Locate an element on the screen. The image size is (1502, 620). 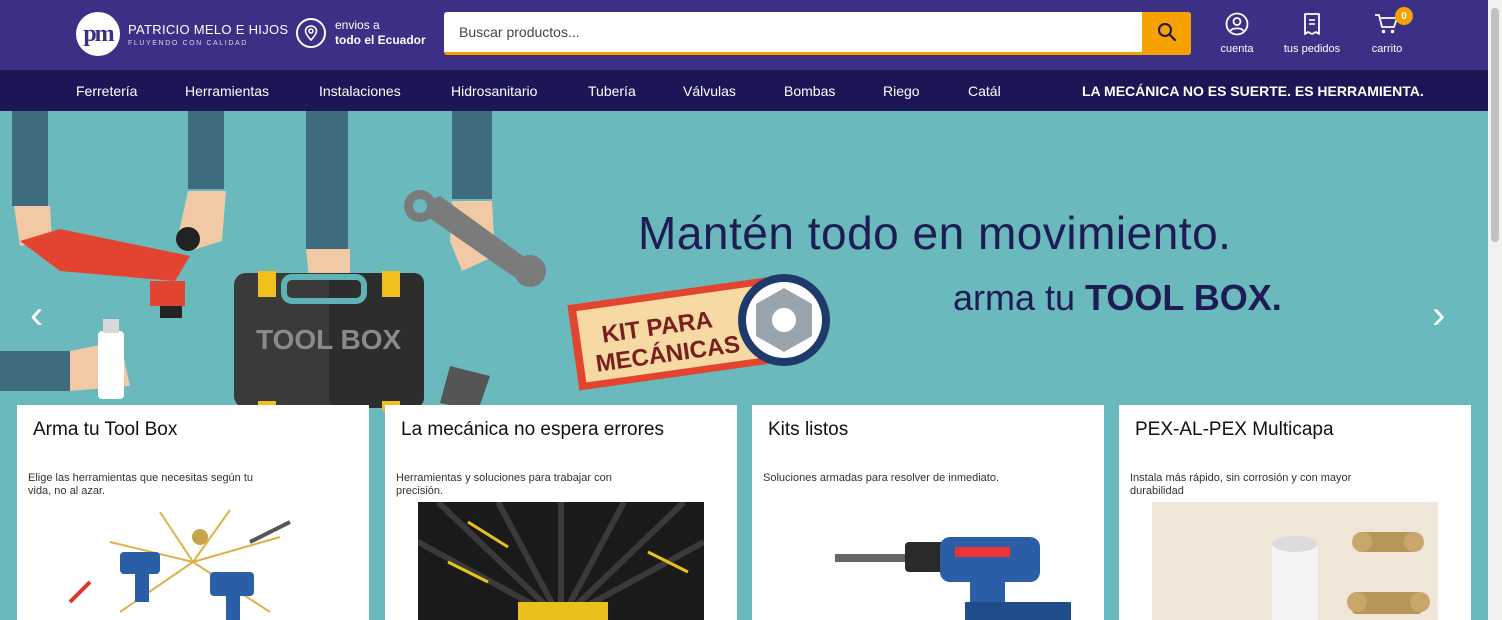
card-image-power-tool is located at coordinates (561, 561).